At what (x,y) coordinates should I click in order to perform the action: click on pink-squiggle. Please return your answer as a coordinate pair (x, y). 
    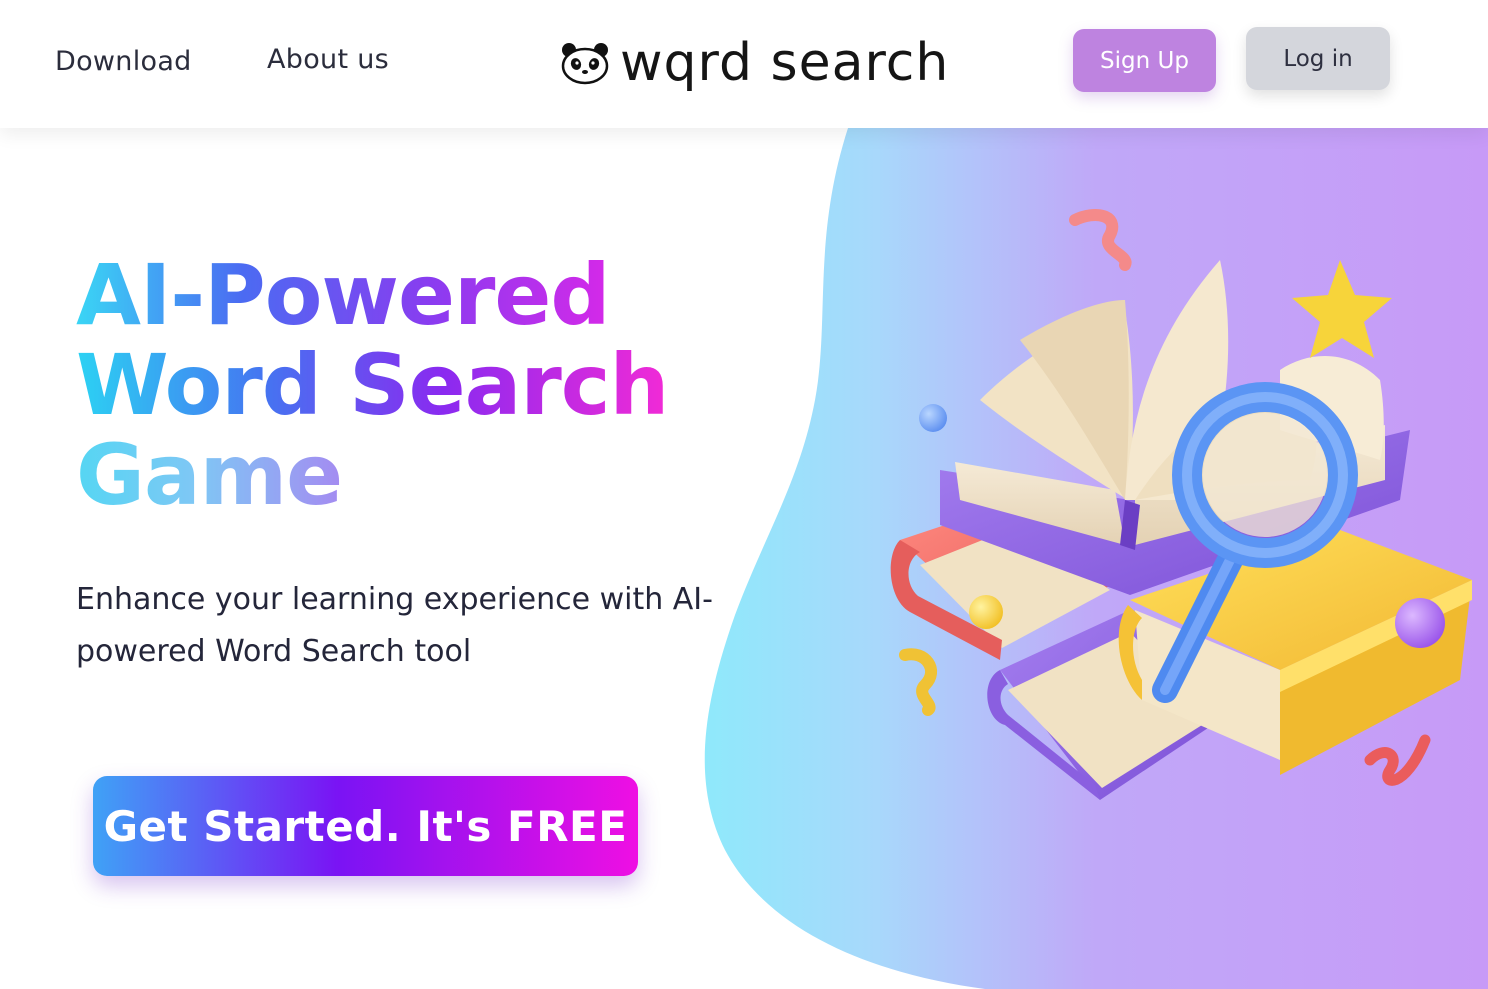
    Looking at the image, I should click on (1100, 240).